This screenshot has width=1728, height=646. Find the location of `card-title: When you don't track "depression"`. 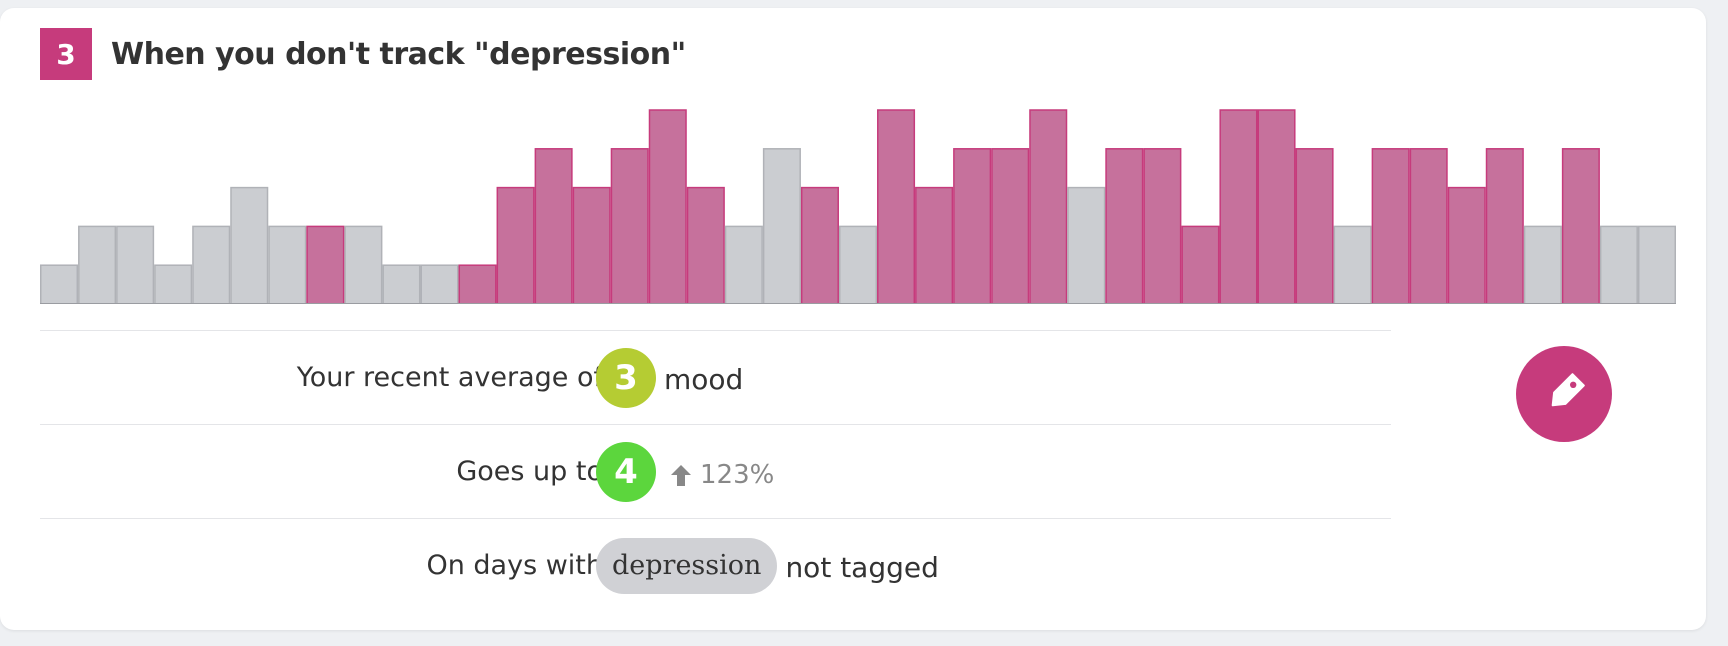

card-title: When you don't track "depression" is located at coordinates (398, 54).